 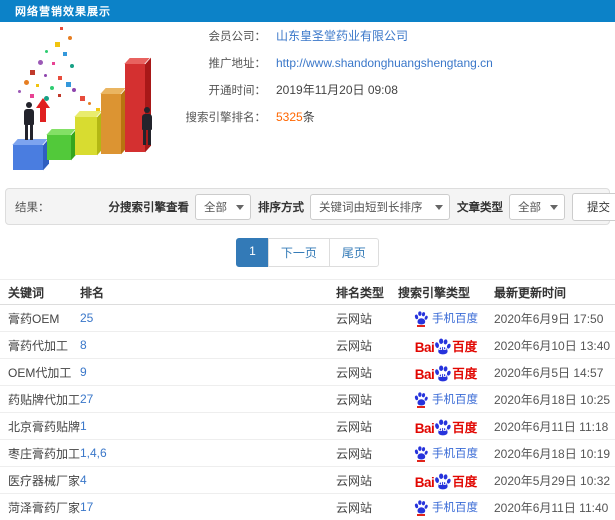 I want to click on filter-label: 文章类型, so click(x=480, y=207).